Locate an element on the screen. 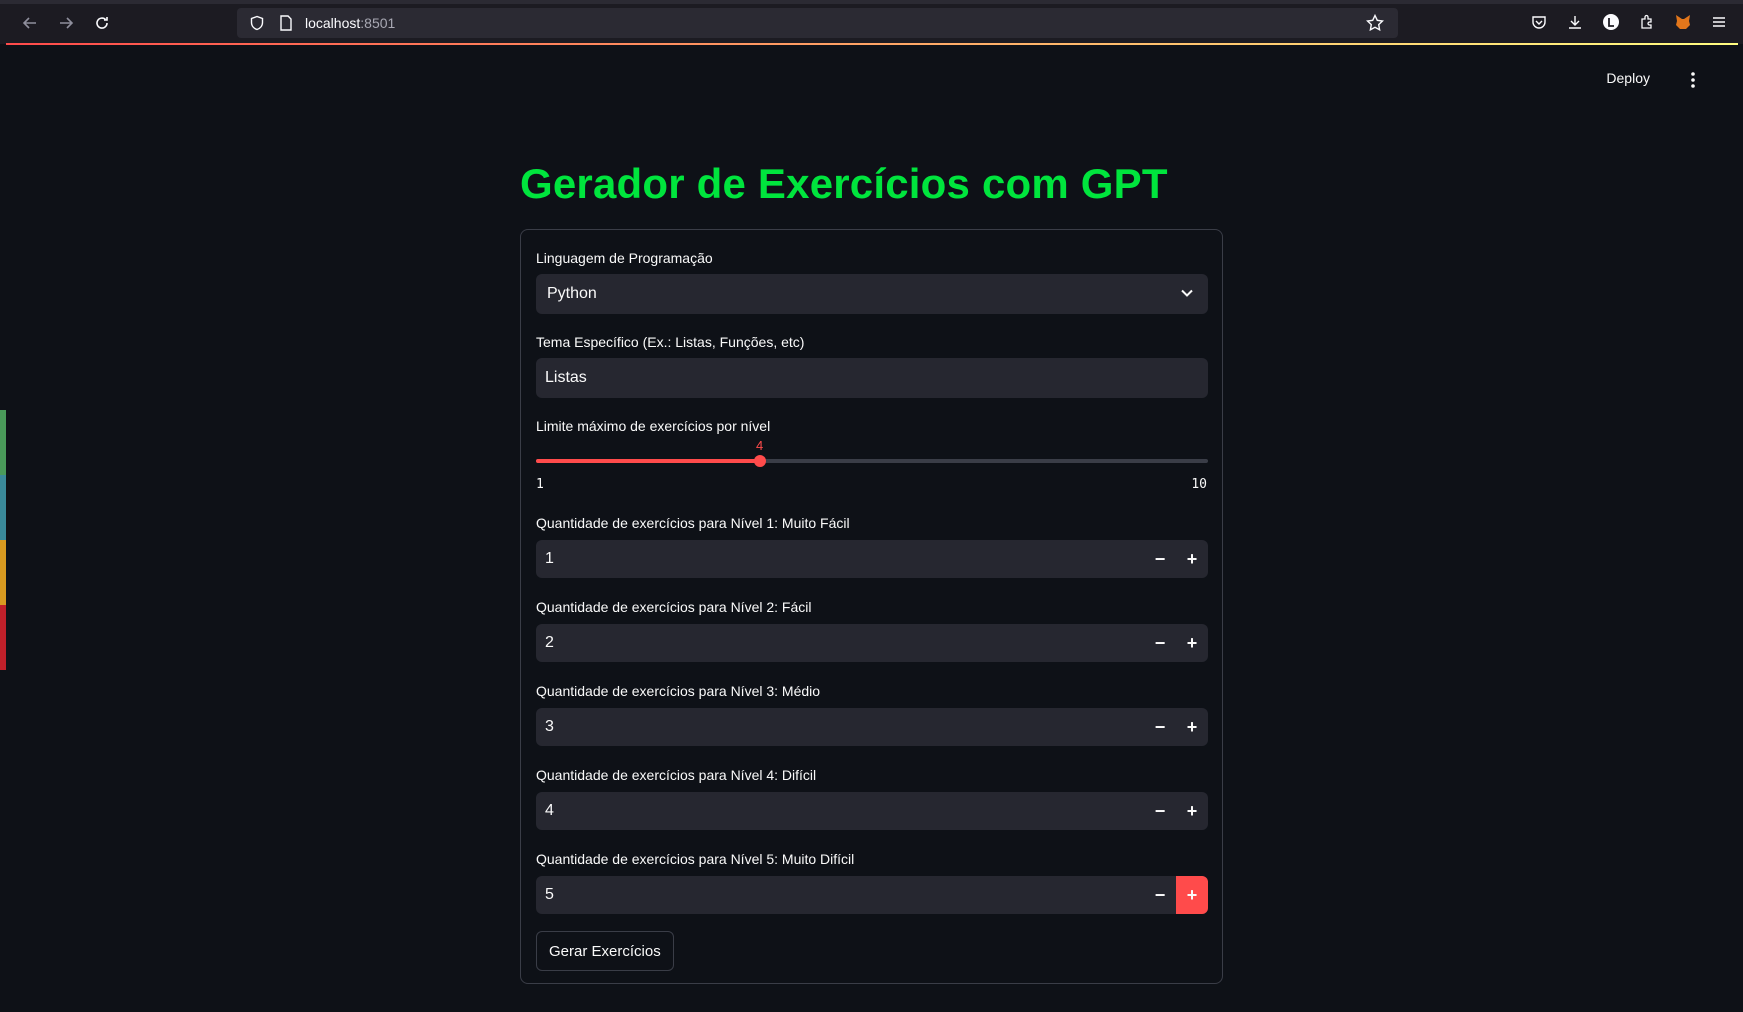 This screenshot has width=1743, height=1012. level-1-number-input: 1 − + is located at coordinates (872, 559).